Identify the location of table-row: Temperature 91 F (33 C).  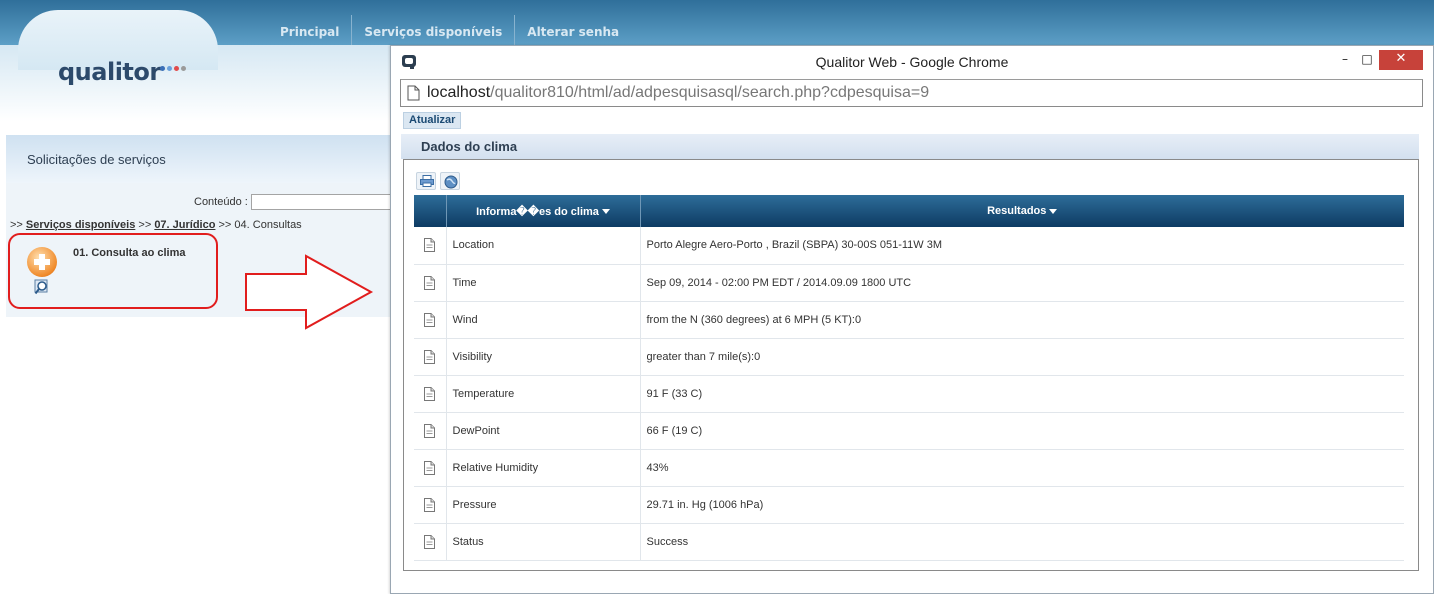
(909, 394).